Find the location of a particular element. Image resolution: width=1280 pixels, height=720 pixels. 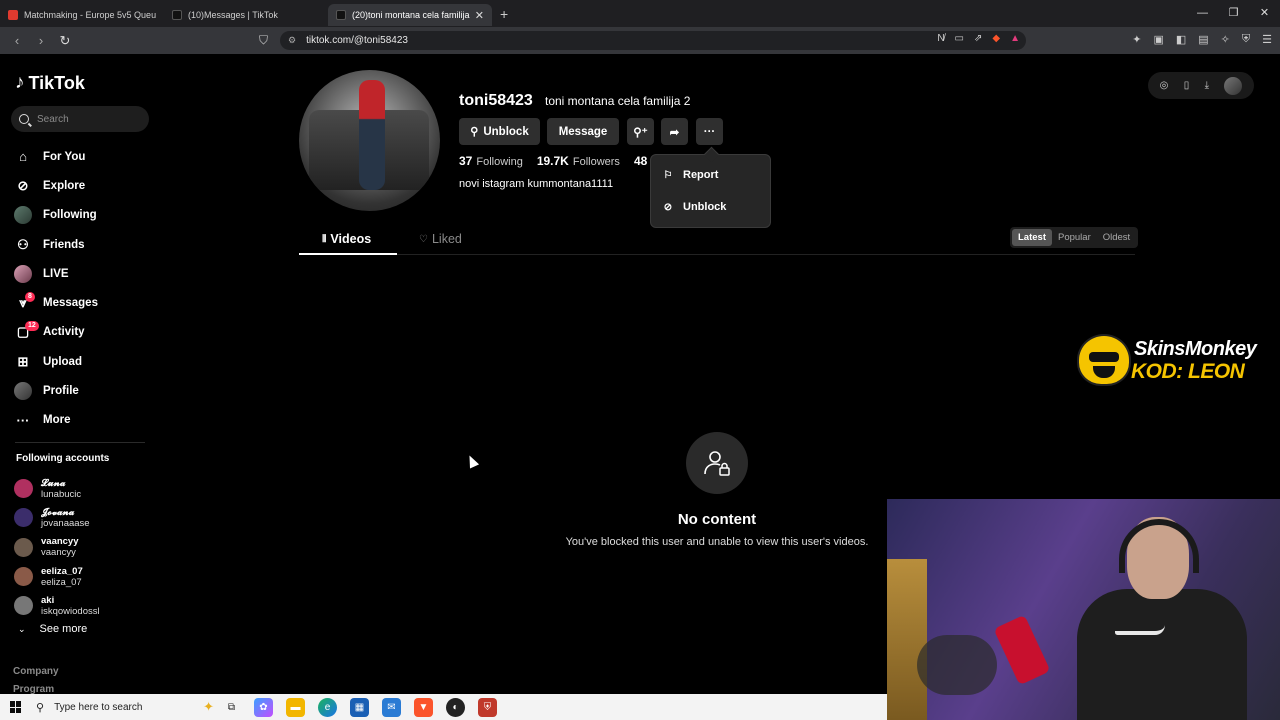

brave-shield-icon: ◆ is located at coordinates (996, 38).